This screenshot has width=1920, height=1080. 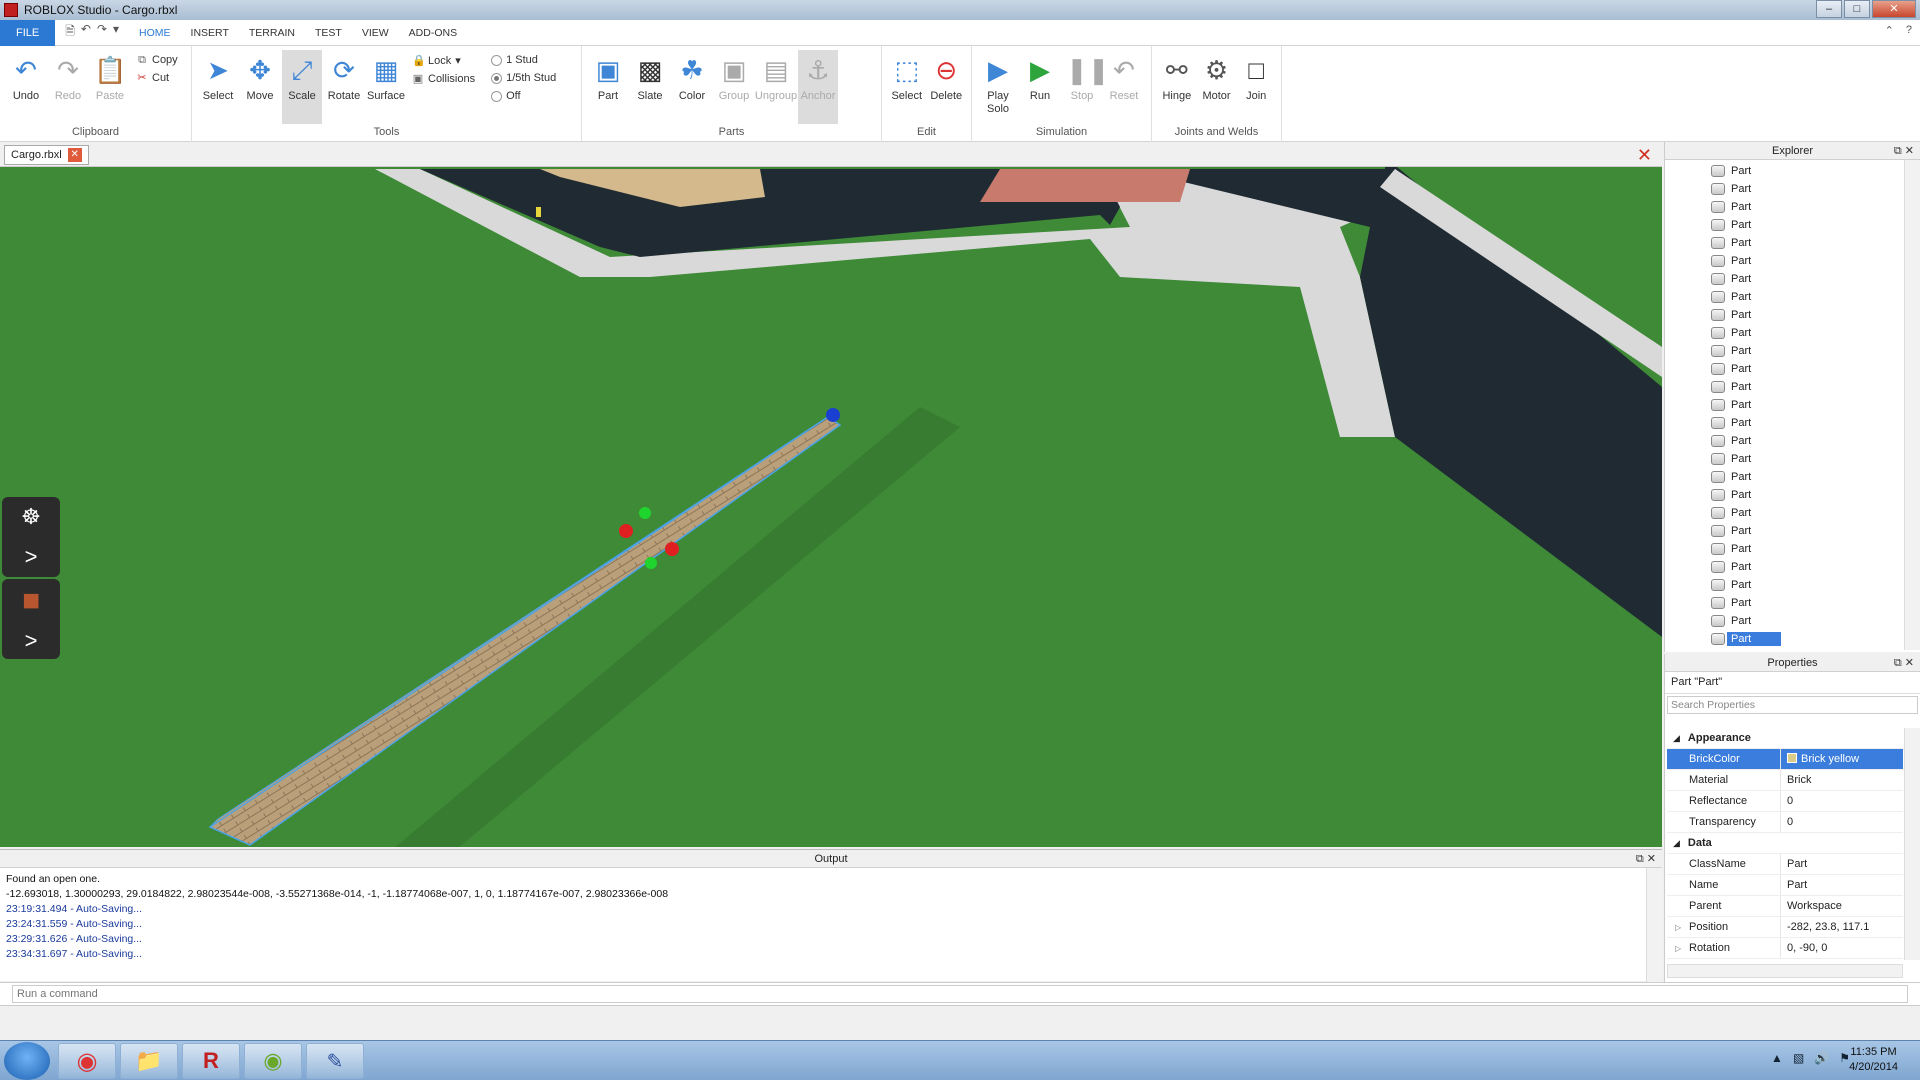 What do you see at coordinates (102, 32) in the screenshot?
I see `redo-quick-icon: ↷` at bounding box center [102, 32].